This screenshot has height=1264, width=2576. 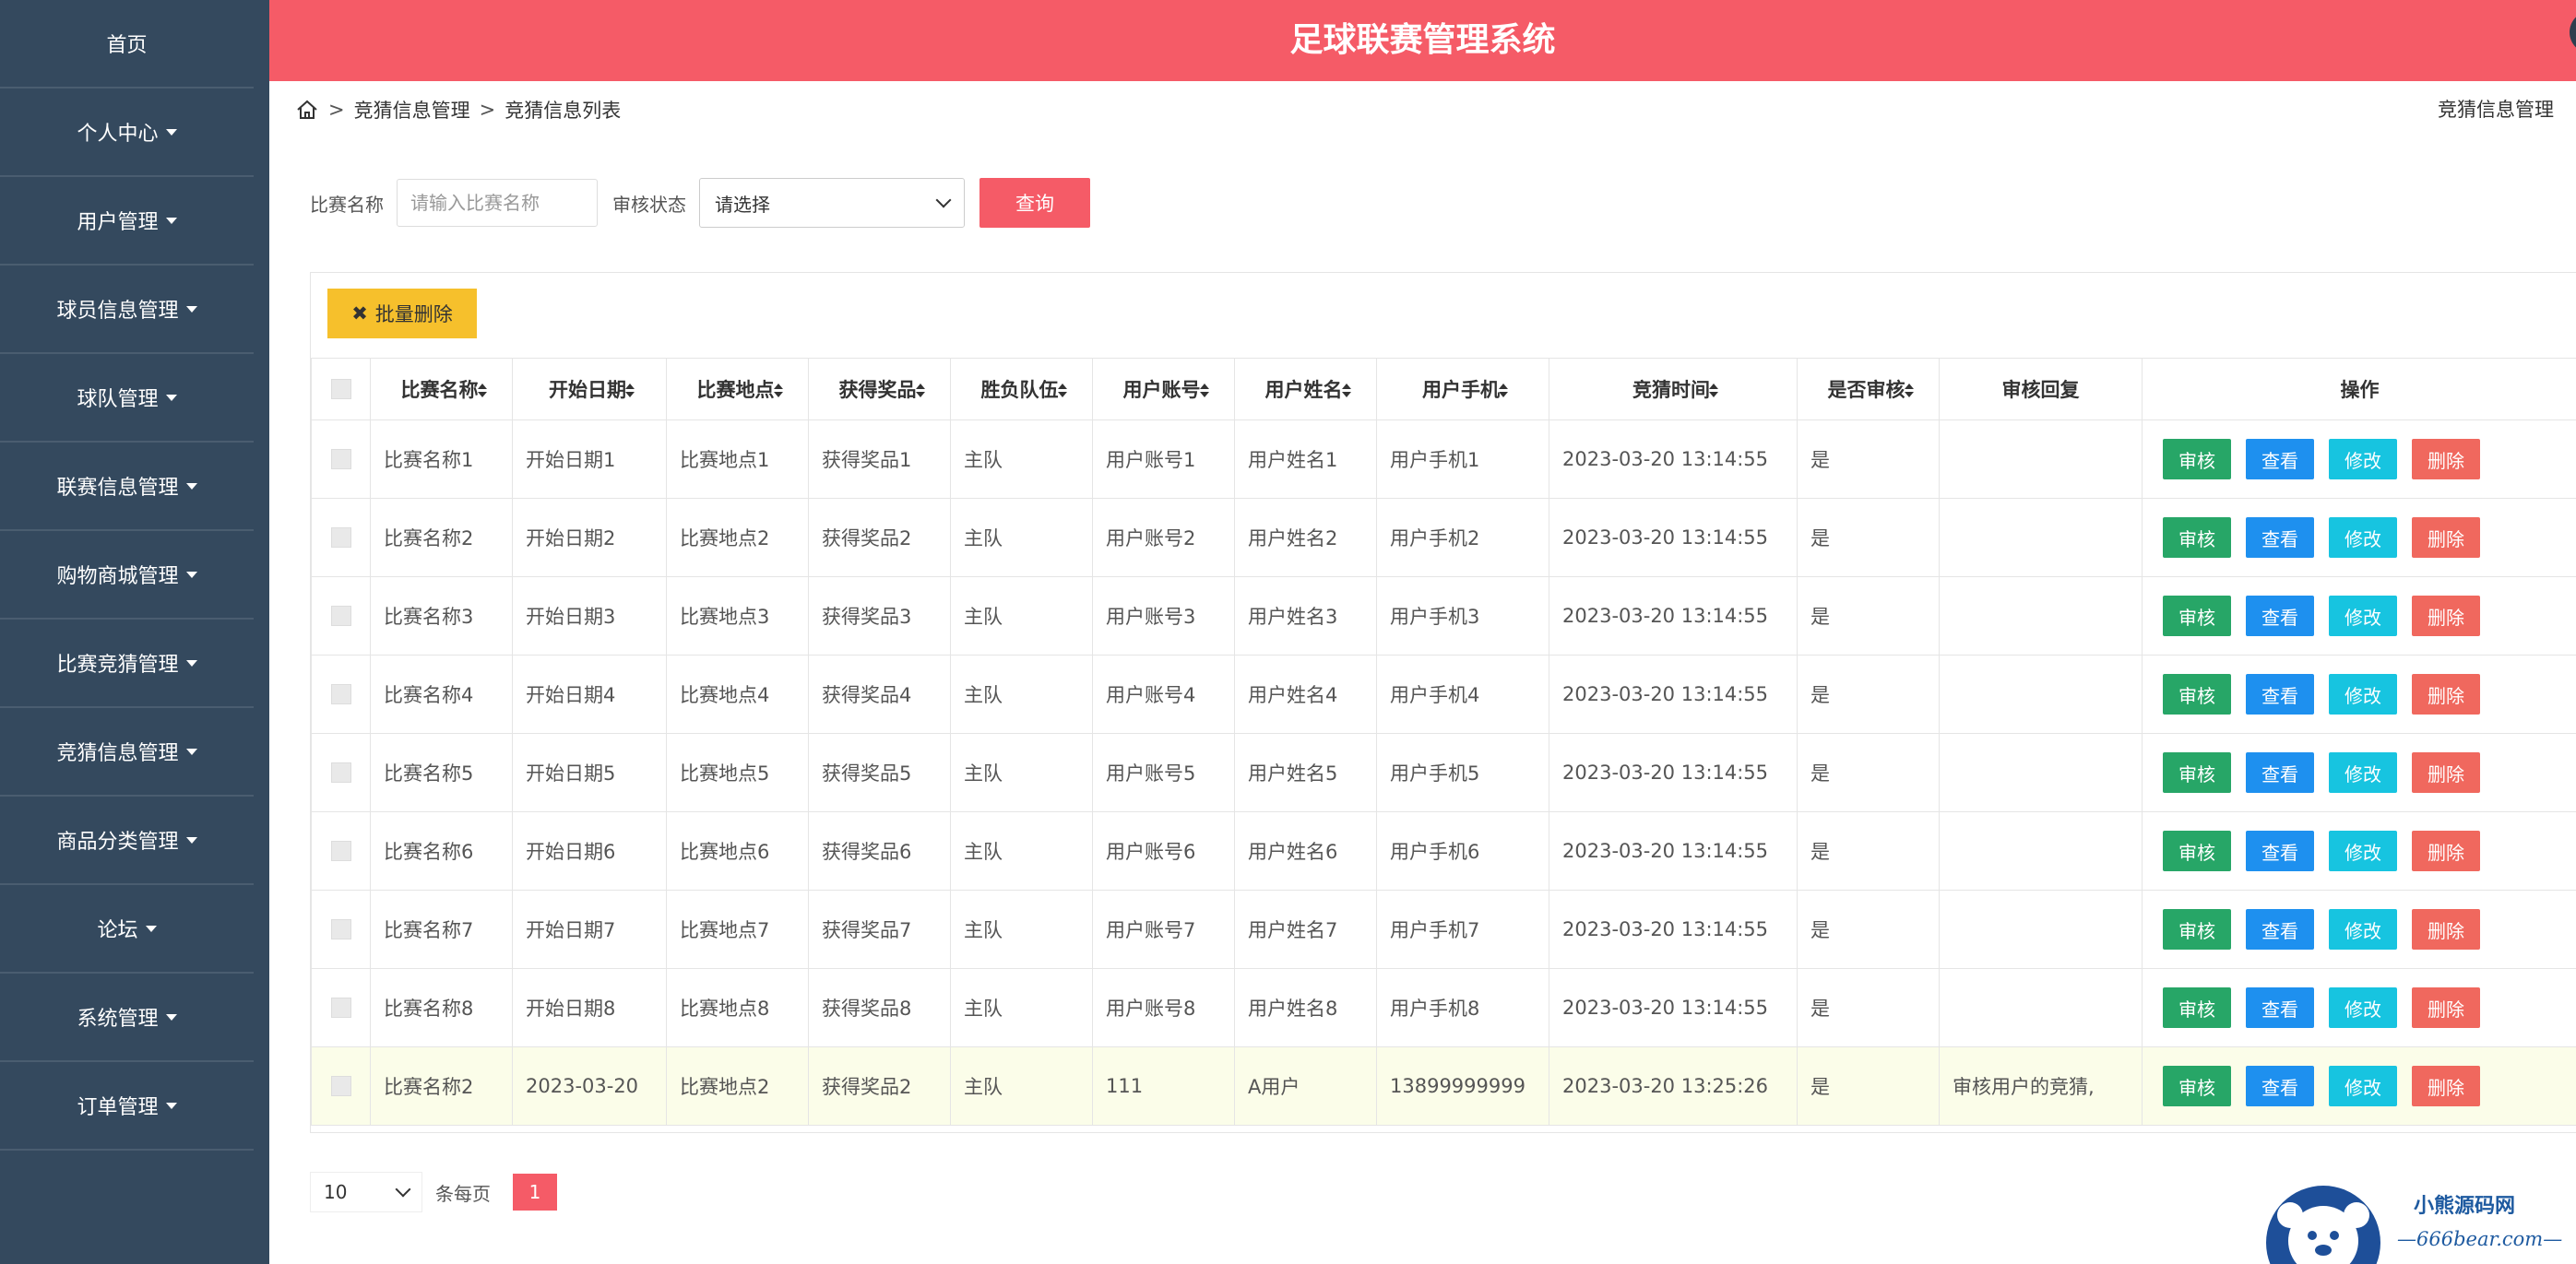 I want to click on table-cell: 开始日期8, so click(x=589, y=1007).